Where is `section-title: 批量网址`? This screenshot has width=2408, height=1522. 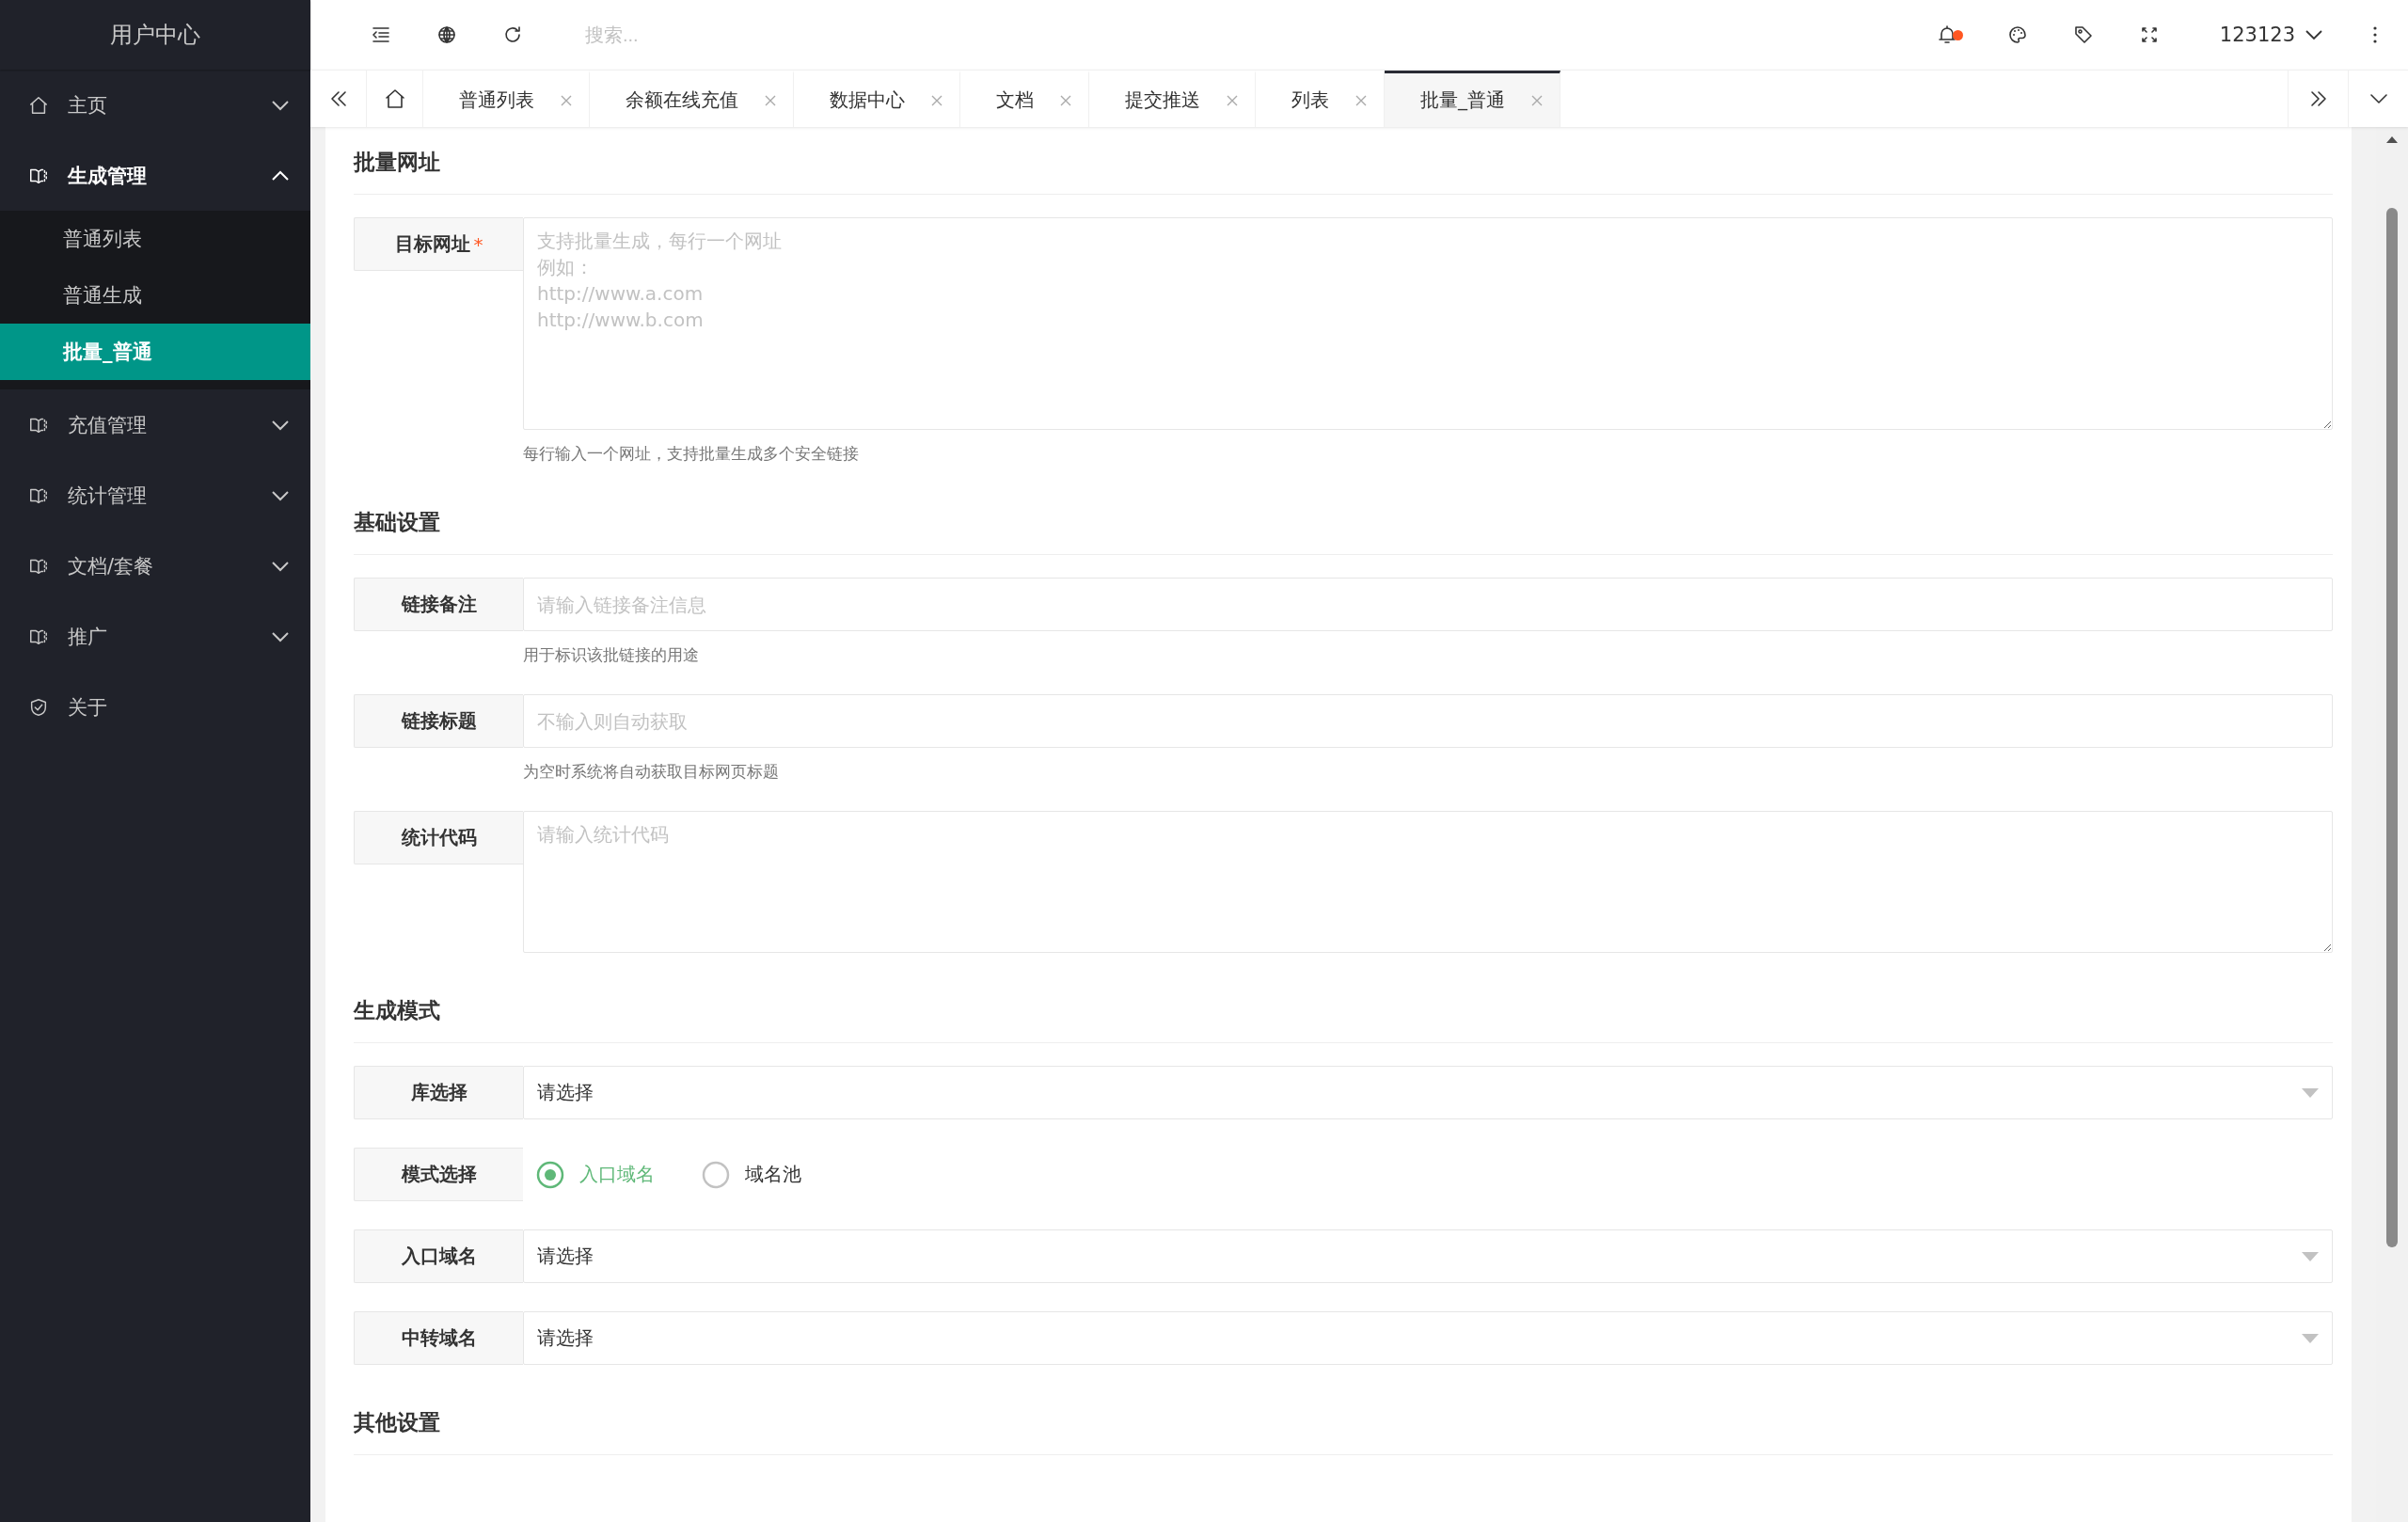
section-title: 批量网址 is located at coordinates (1344, 161).